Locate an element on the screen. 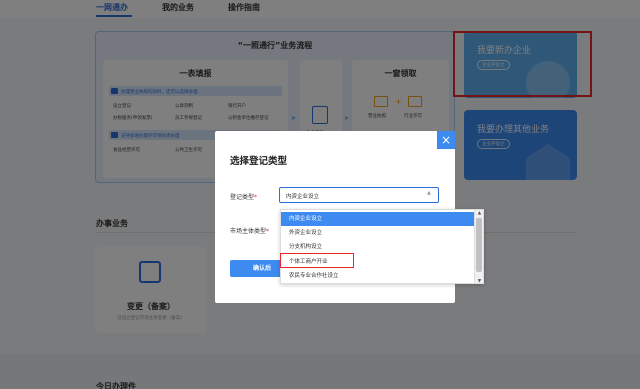 The image size is (640, 389). chevron-up-icon: ▲ is located at coordinates (429, 193).